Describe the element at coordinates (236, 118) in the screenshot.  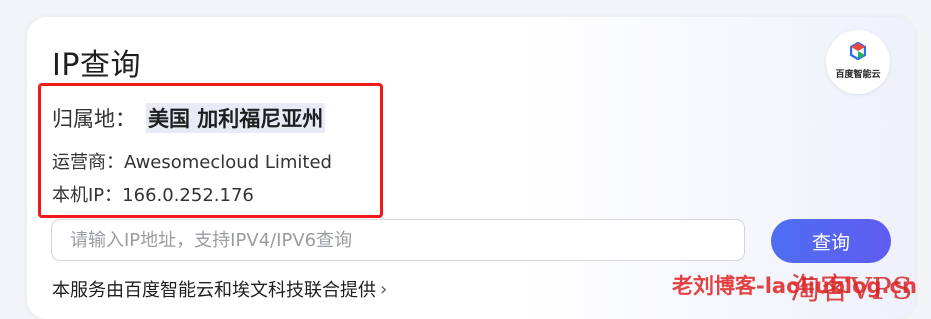
I see `location-value: 美国 加利福尼亚州` at that location.